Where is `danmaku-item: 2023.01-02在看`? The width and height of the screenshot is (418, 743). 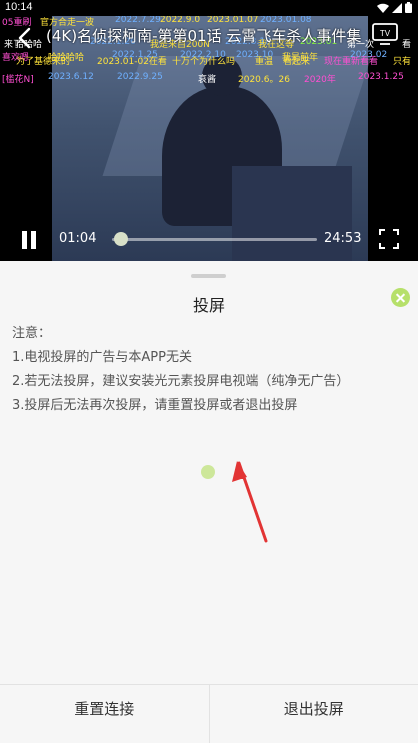 danmaku-item: 2023.01-02在看 is located at coordinates (132, 62).